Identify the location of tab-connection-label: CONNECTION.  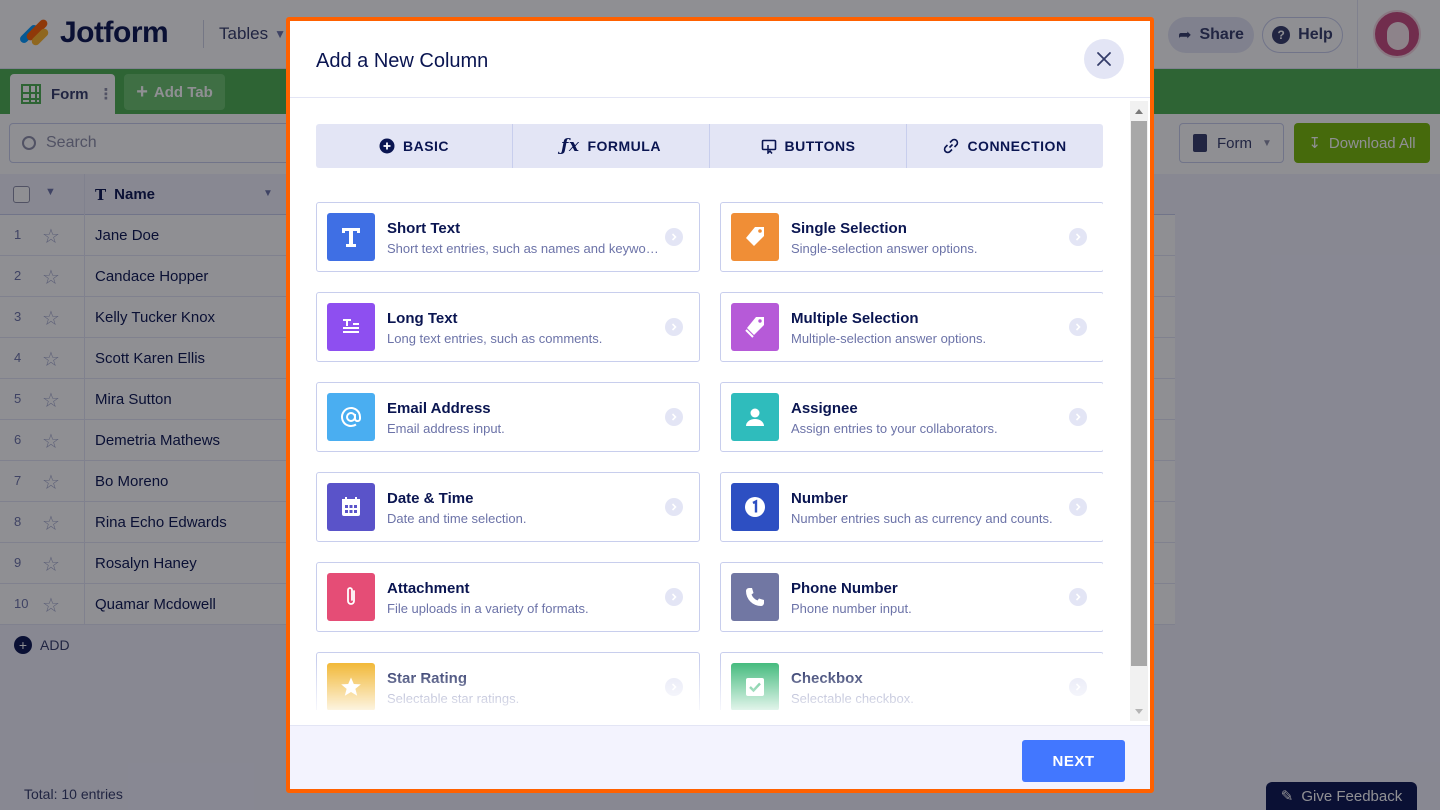
(1017, 146).